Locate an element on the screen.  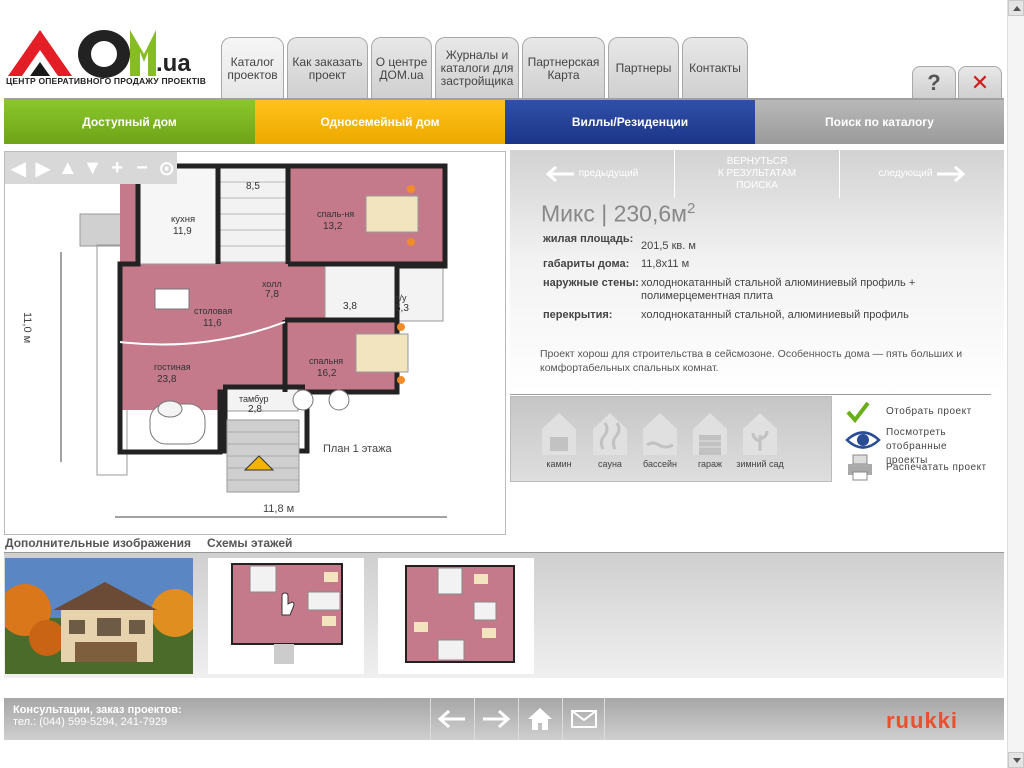
tab-catalog: Каталог проектов is located at coordinates (252, 68).